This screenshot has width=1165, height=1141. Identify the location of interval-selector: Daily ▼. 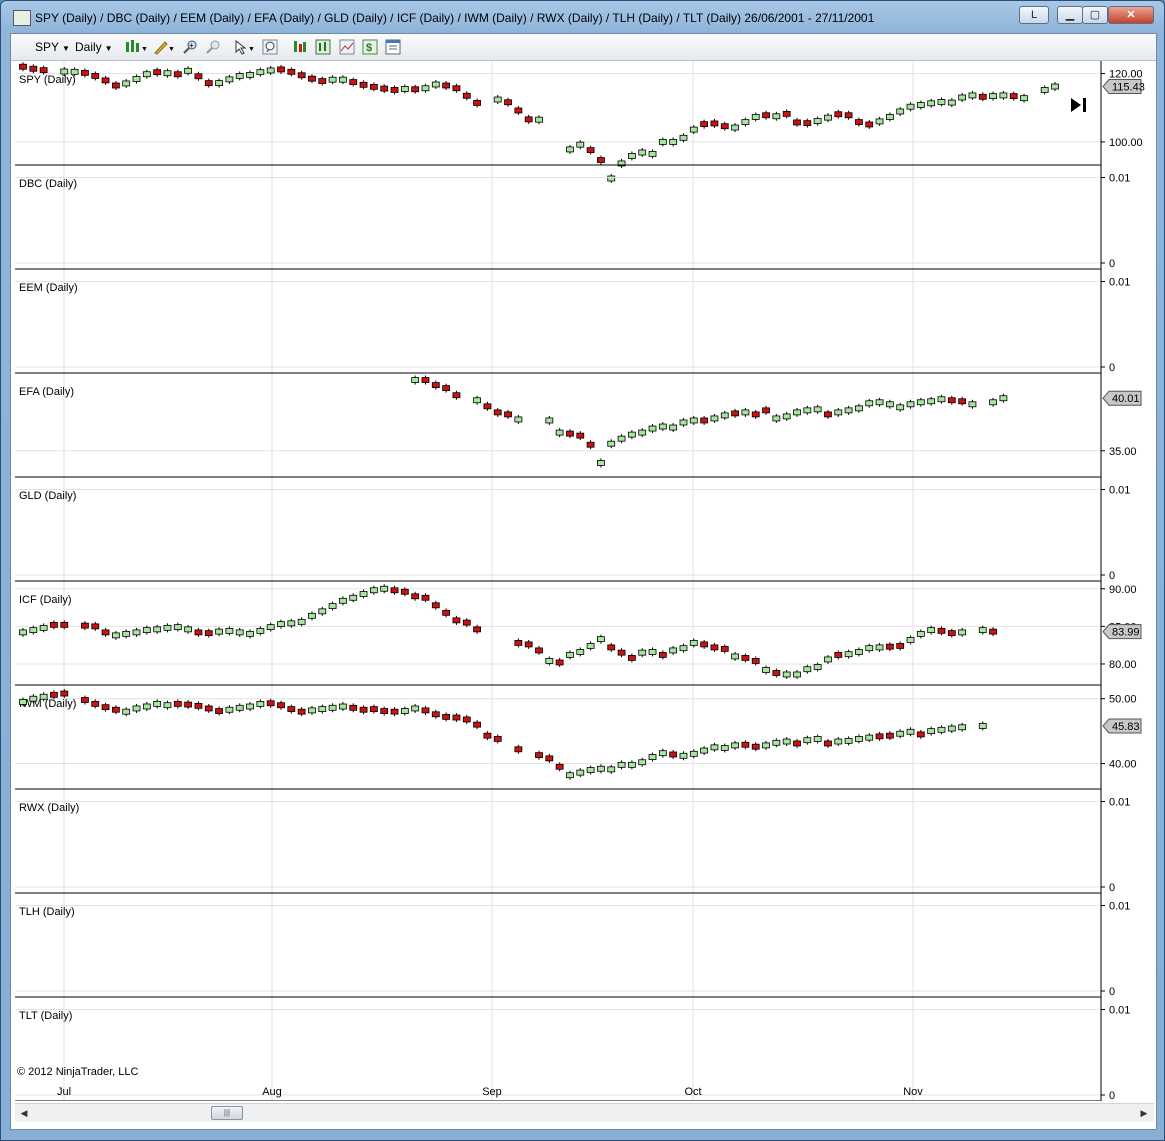
(94, 47).